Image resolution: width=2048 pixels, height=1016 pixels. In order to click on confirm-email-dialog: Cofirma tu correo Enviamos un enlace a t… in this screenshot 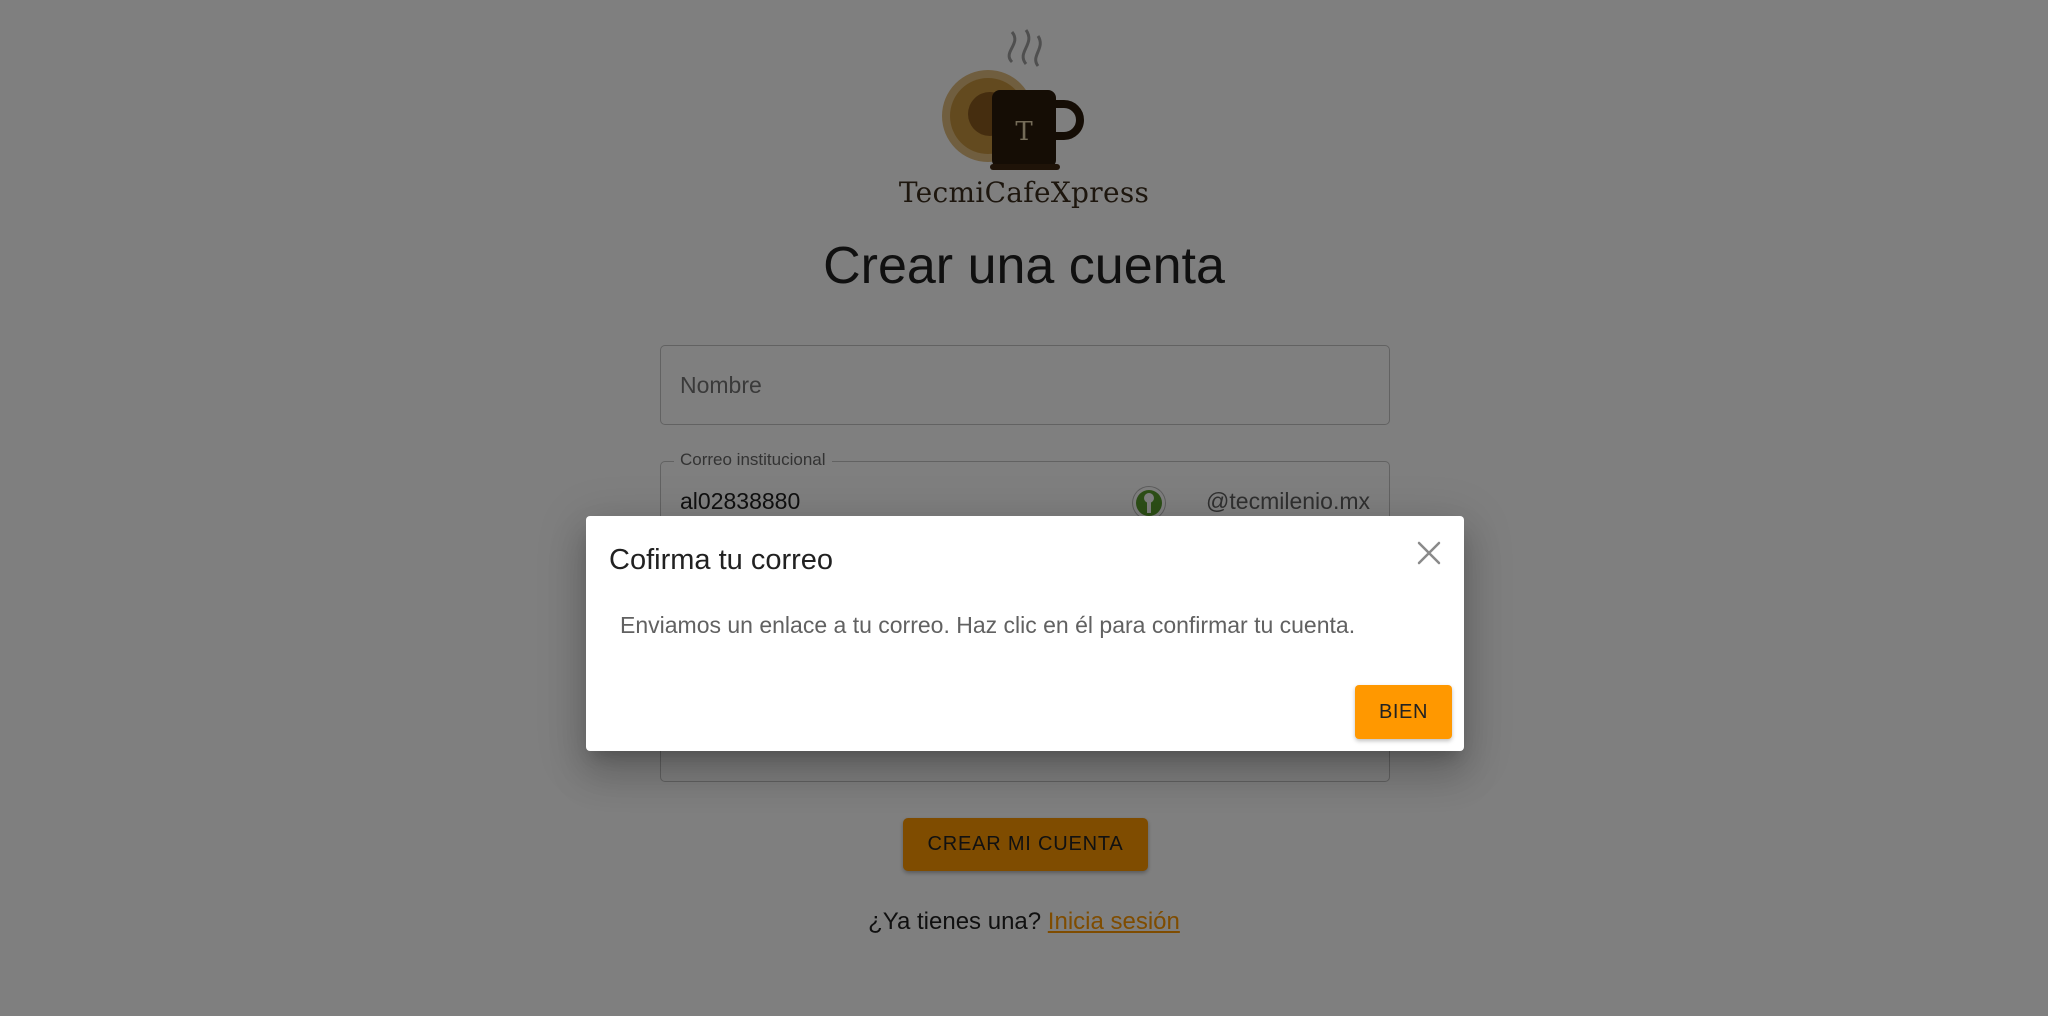, I will do `click(1025, 633)`.